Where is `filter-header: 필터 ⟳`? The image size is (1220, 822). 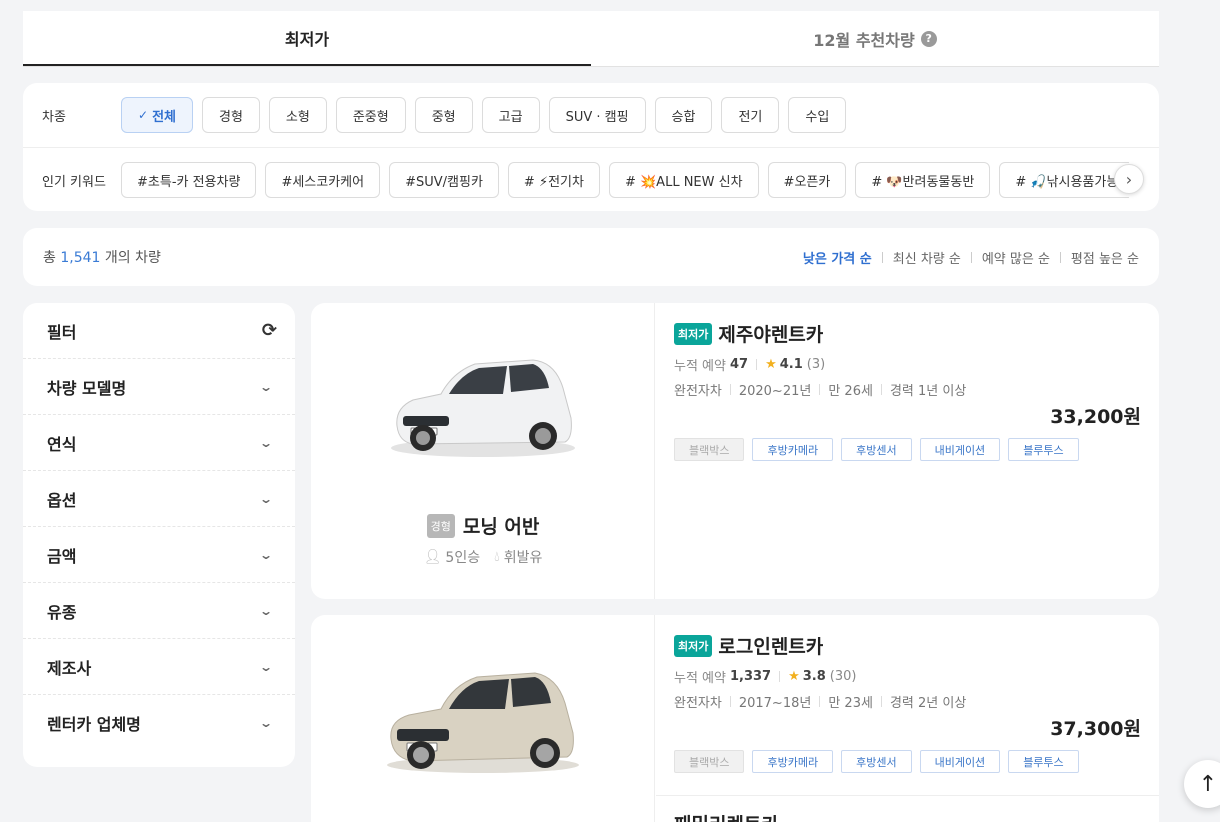 filter-header: 필터 ⟳ is located at coordinates (159, 330).